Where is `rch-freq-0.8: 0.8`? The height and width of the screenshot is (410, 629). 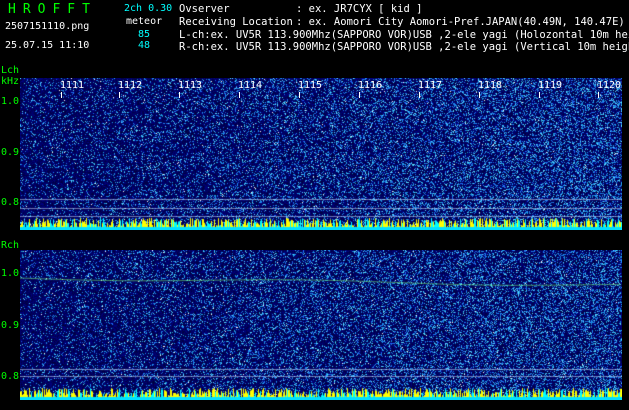 rch-freq-0.8: 0.8 is located at coordinates (10, 376).